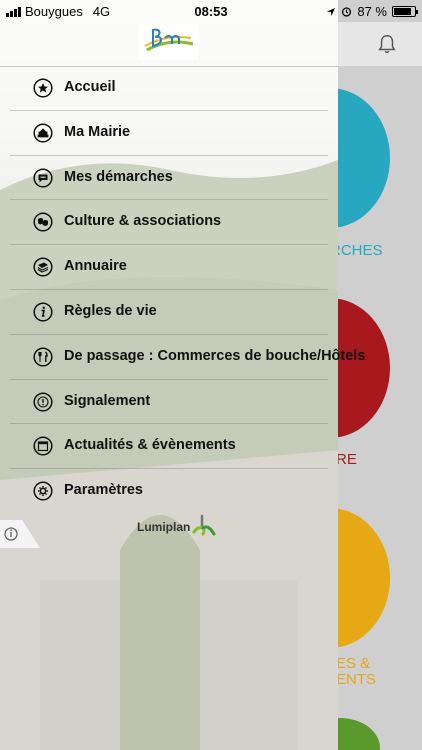 Image resolution: width=422 pixels, height=750 pixels. What do you see at coordinates (43, 222) in the screenshot?
I see `masks-icon` at bounding box center [43, 222].